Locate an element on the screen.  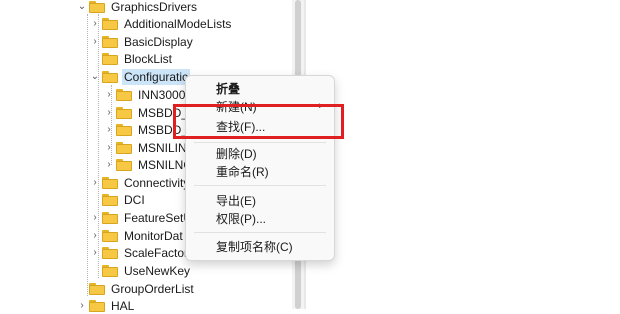
tree-item-label: BasicDisplay is located at coordinates (158, 41).